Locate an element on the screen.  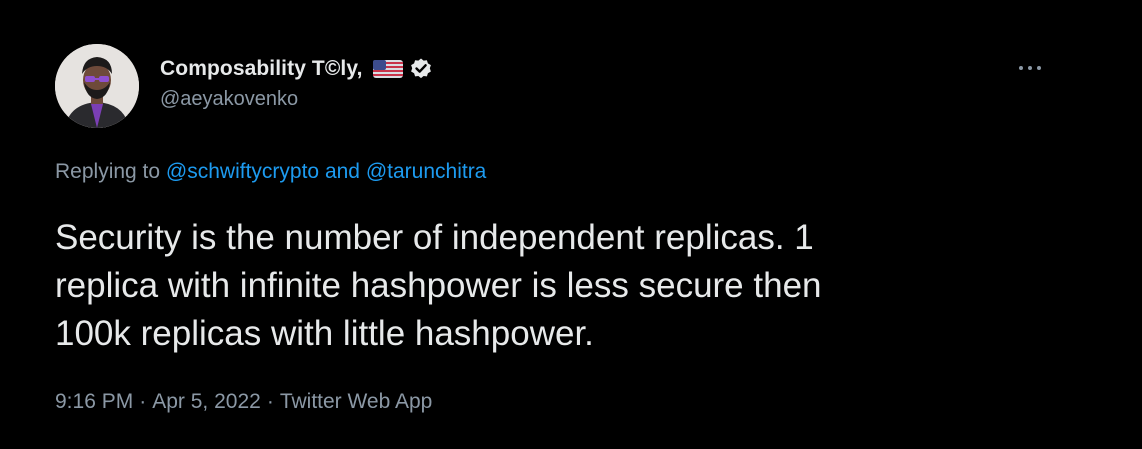
more-horizontal-icon is located at coordinates (1030, 68).